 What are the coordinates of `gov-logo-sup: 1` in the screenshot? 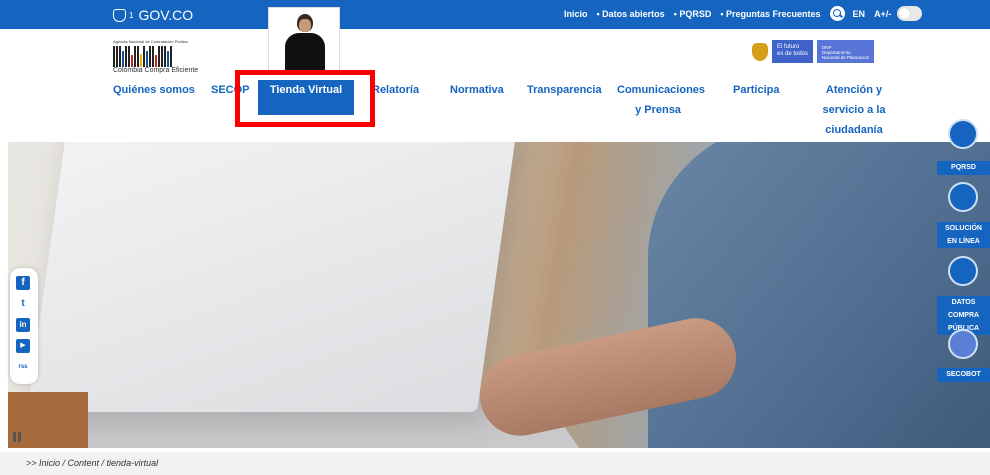 It's located at (131, 15).